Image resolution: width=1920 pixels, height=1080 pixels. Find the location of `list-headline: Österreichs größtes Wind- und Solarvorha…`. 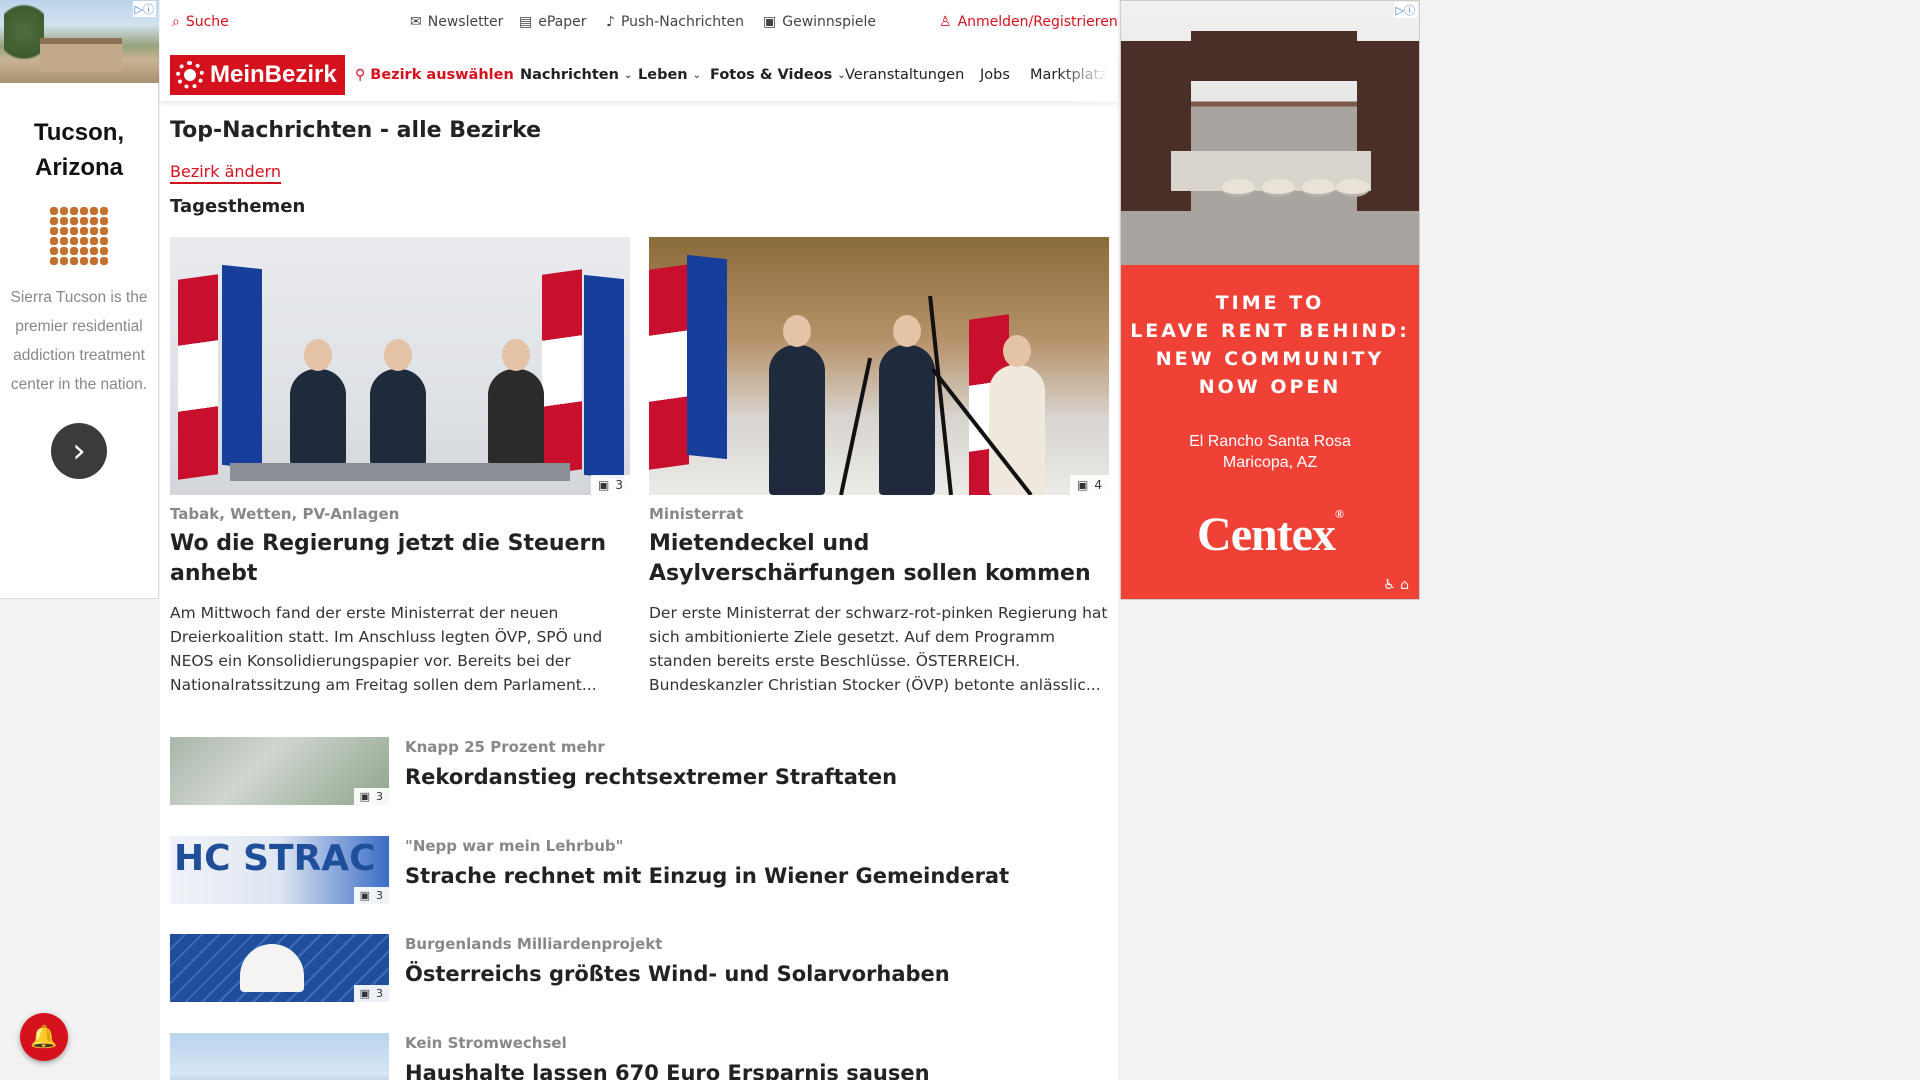

list-headline: Österreichs größtes Wind- und Solarvorha… is located at coordinates (677, 974).